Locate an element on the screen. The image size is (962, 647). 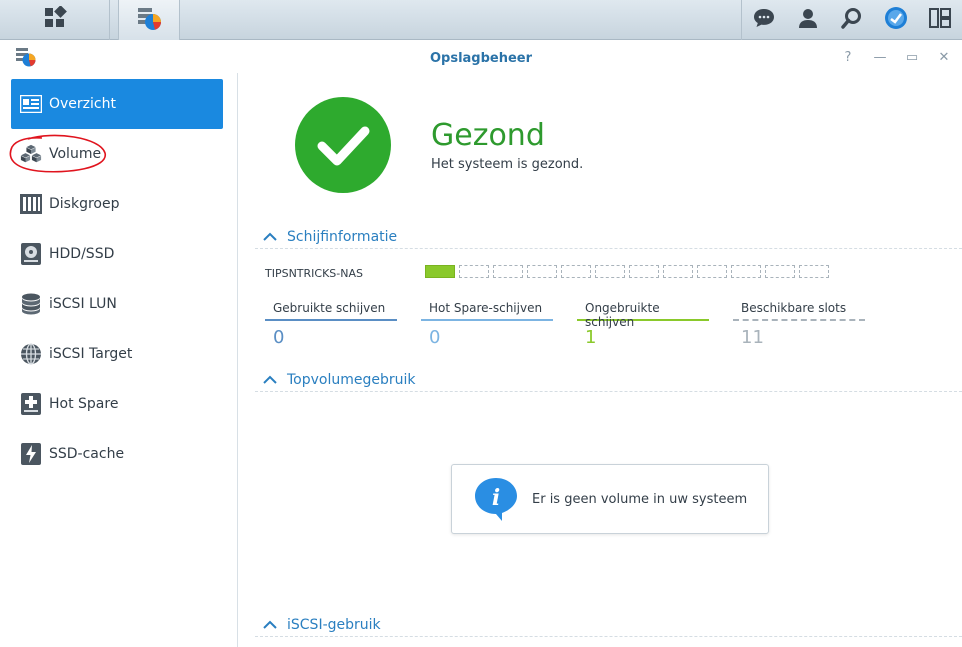
stat-label: Gebruikte schijven is located at coordinates (331, 311).